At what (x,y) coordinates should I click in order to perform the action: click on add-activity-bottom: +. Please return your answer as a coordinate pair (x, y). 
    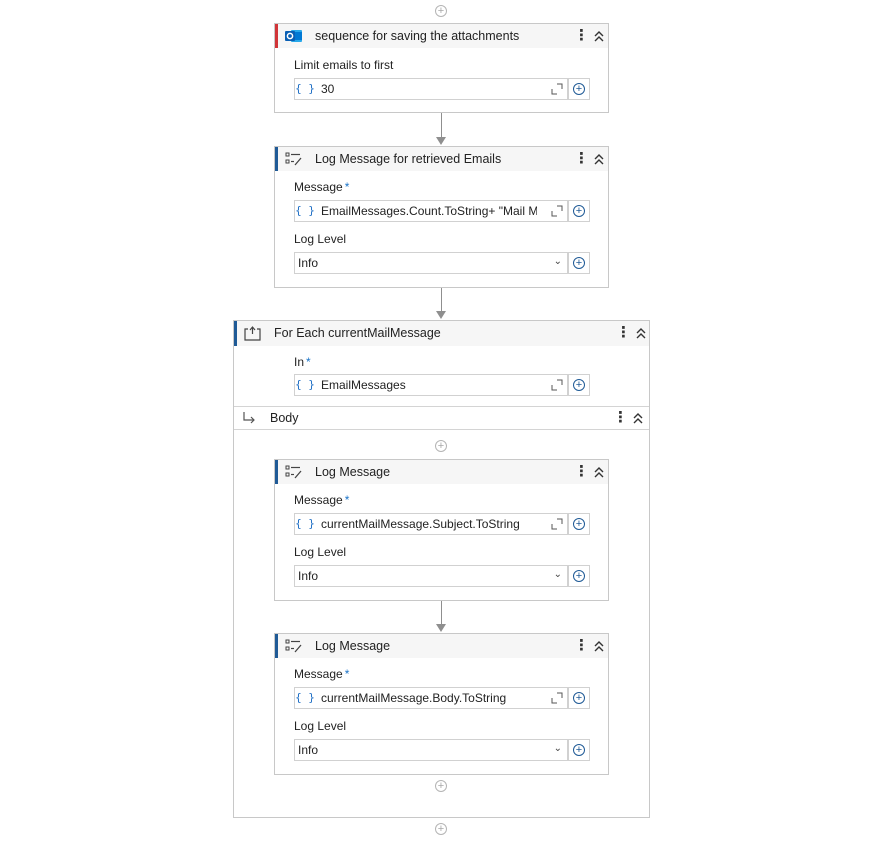
    Looking at the image, I should click on (441, 829).